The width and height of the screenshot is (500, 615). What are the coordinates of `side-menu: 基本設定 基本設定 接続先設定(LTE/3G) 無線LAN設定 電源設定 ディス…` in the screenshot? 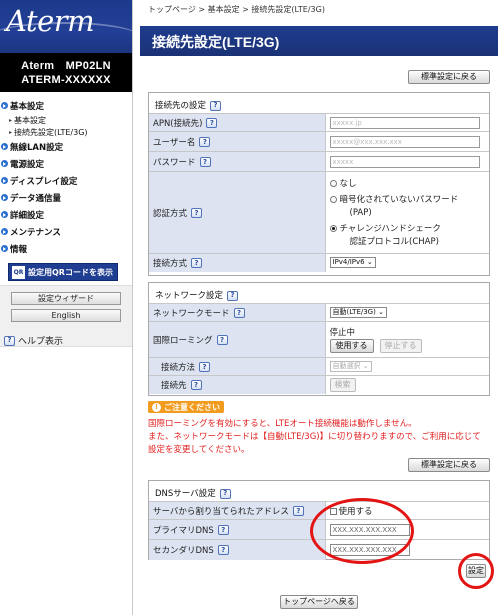 It's located at (66, 186).